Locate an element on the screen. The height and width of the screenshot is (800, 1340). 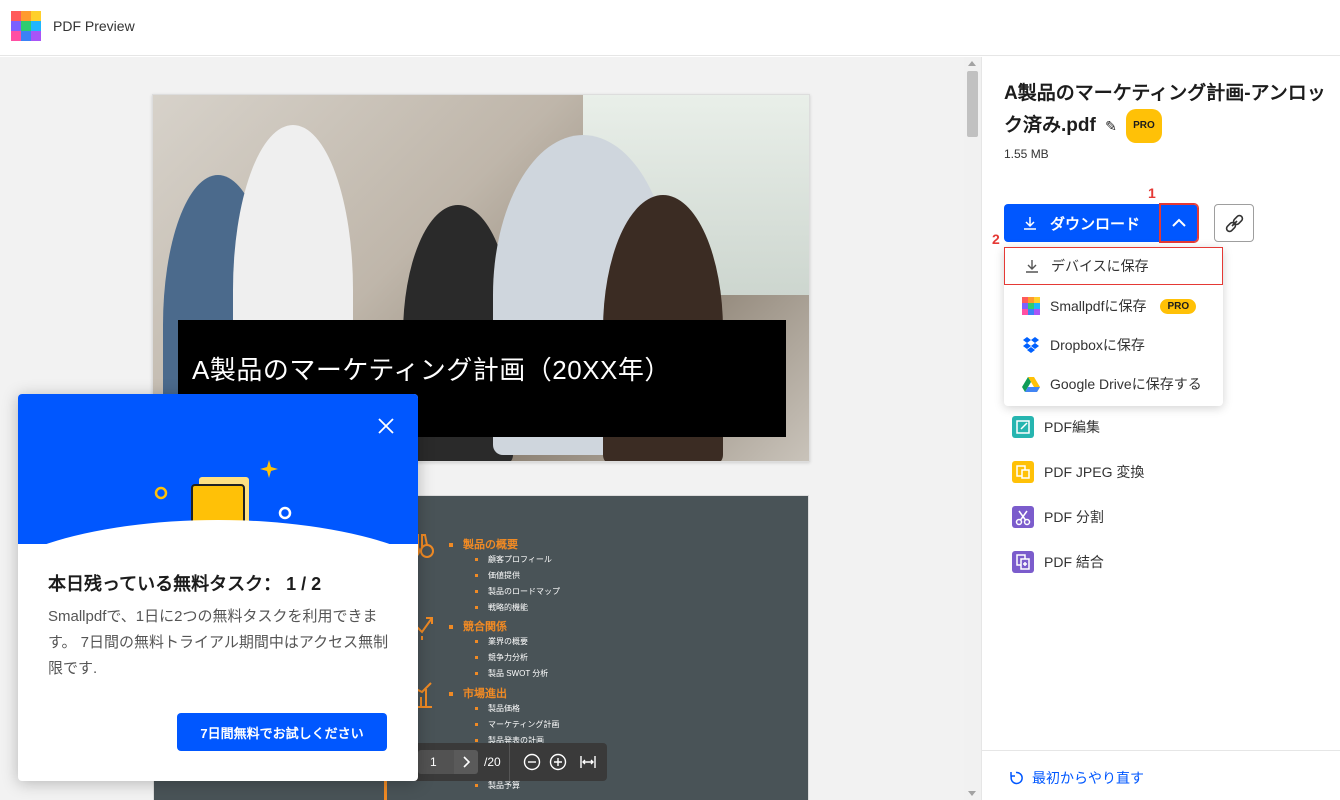
zoom-out-icon is located at coordinates (532, 762).